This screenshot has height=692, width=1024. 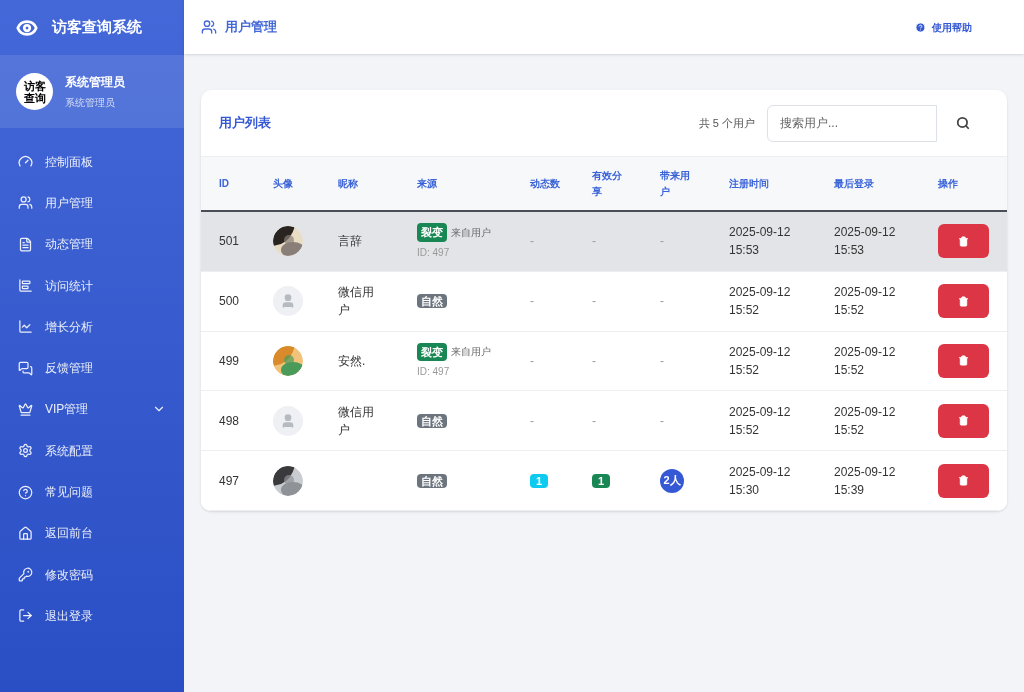 I want to click on invited-count: 2人, so click(x=672, y=480).